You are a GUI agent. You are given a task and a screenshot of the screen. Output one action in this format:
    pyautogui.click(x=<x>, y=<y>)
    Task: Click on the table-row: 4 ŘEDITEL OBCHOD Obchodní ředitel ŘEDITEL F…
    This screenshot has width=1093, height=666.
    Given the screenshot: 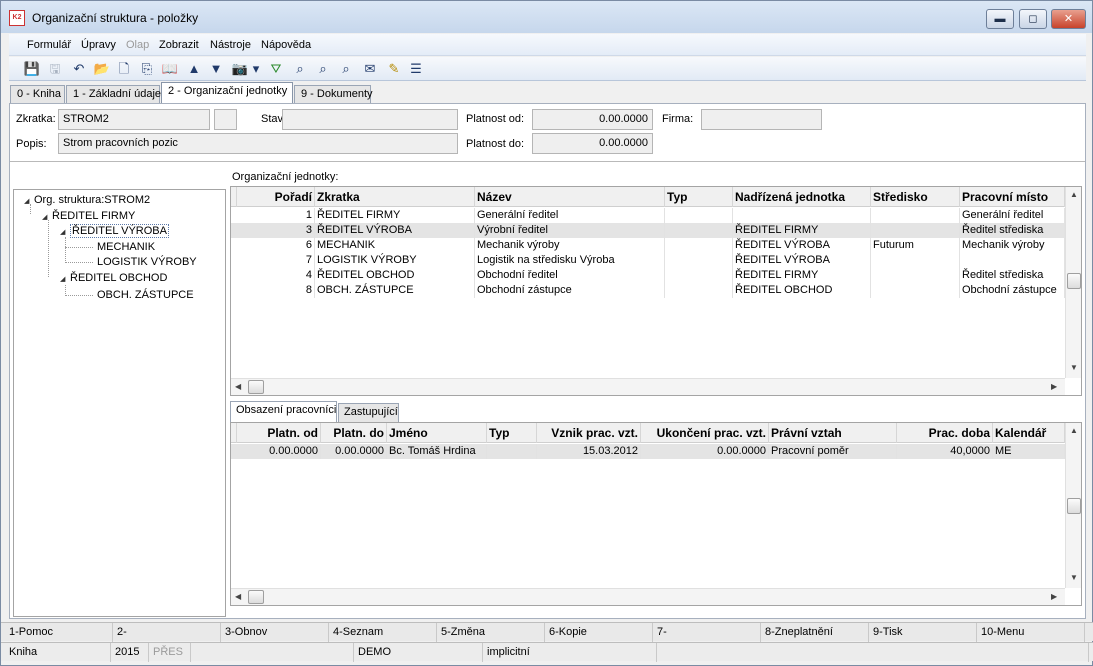 What is the action you would take?
    pyautogui.click(x=648, y=275)
    